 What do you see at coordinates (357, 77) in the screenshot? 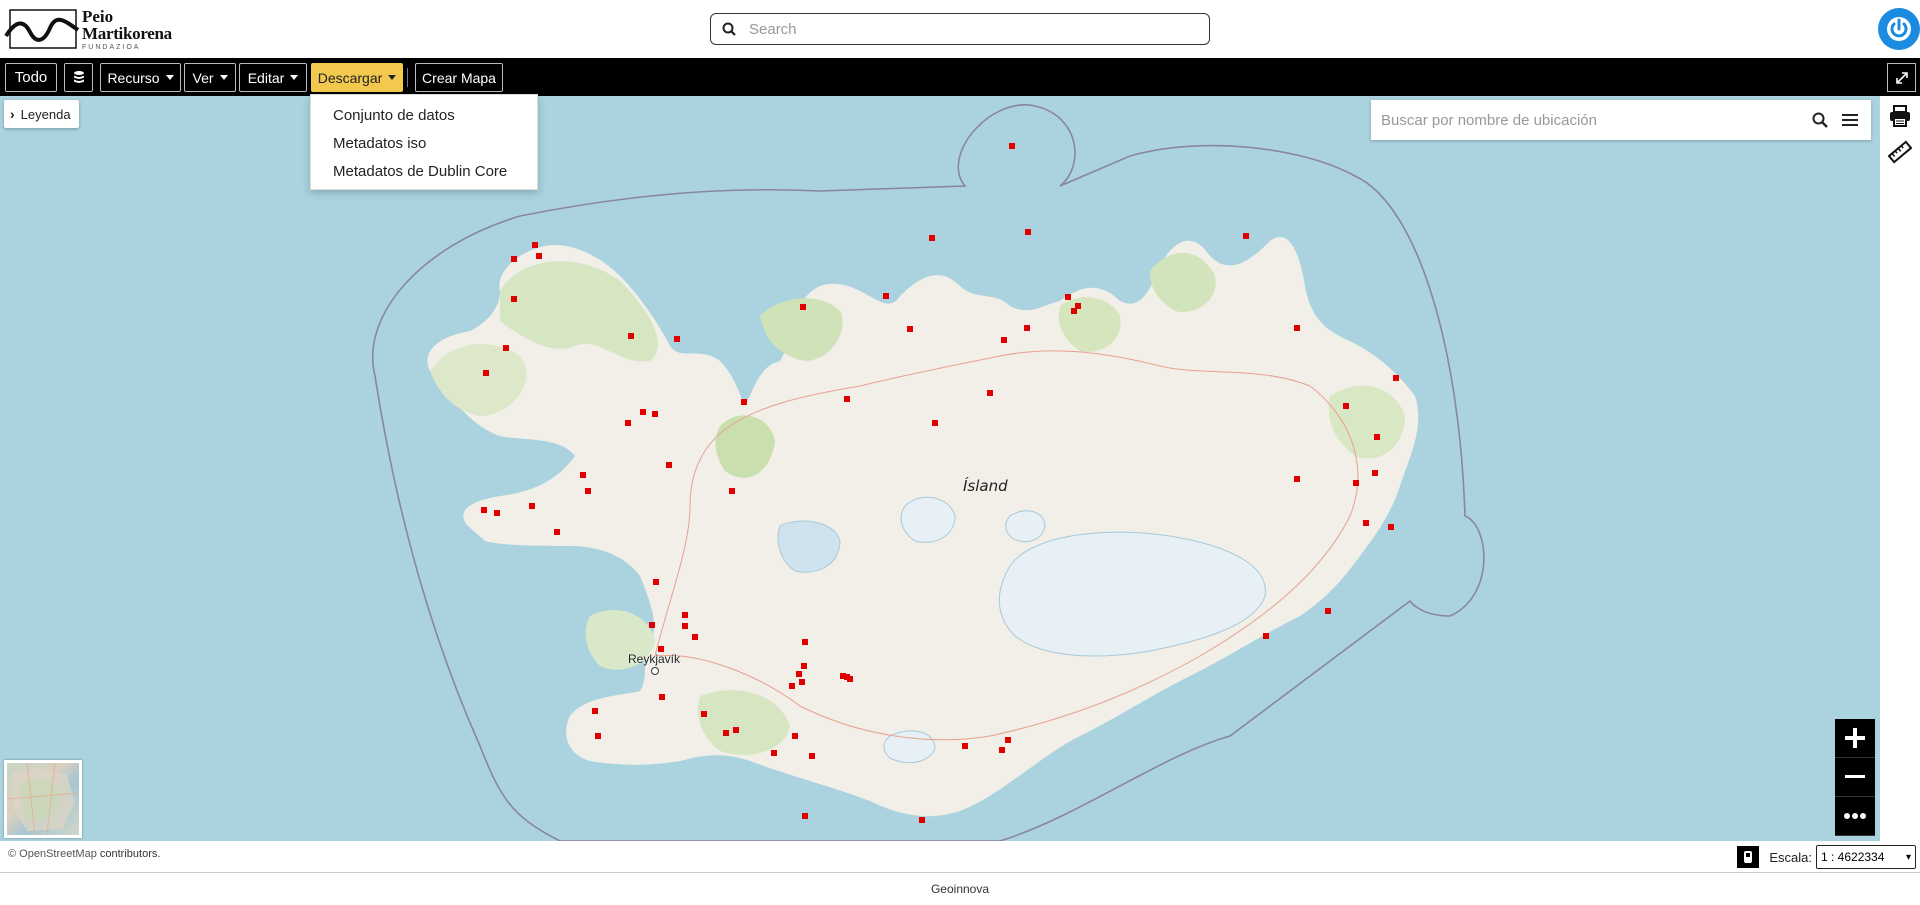
I see `descargar-menu: Descargar` at bounding box center [357, 77].